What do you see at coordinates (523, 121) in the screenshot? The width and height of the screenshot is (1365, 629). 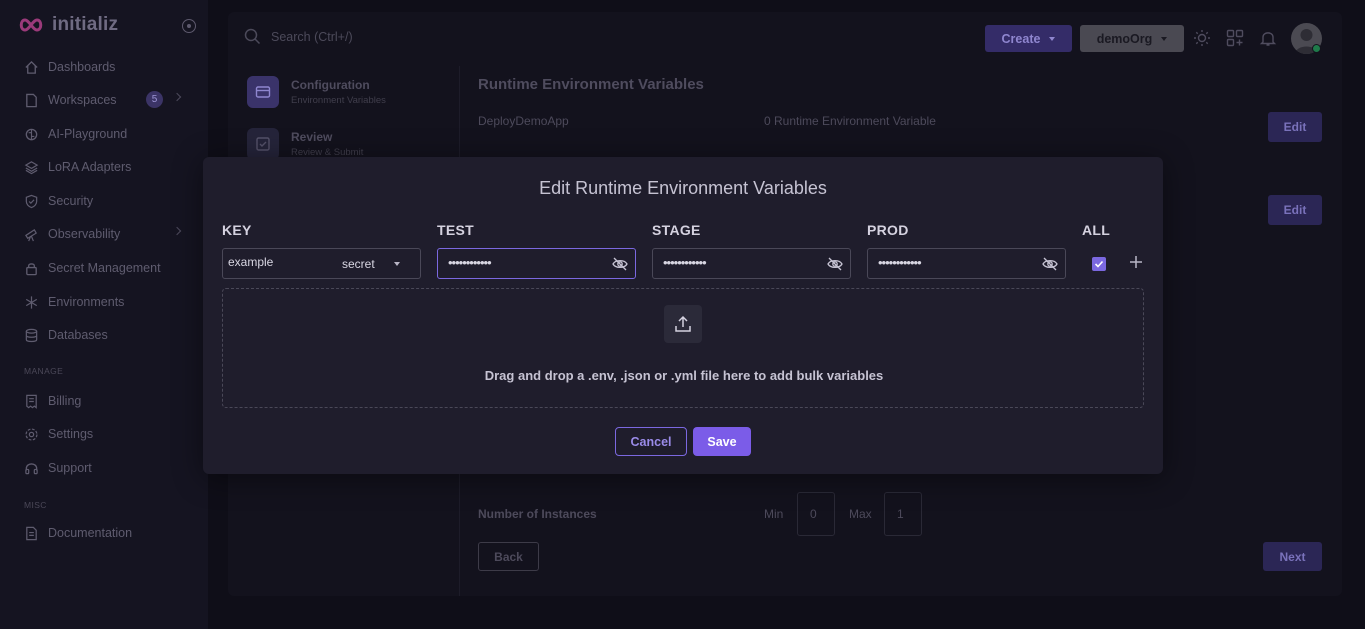 I see `app-name: DeployDemoApp` at bounding box center [523, 121].